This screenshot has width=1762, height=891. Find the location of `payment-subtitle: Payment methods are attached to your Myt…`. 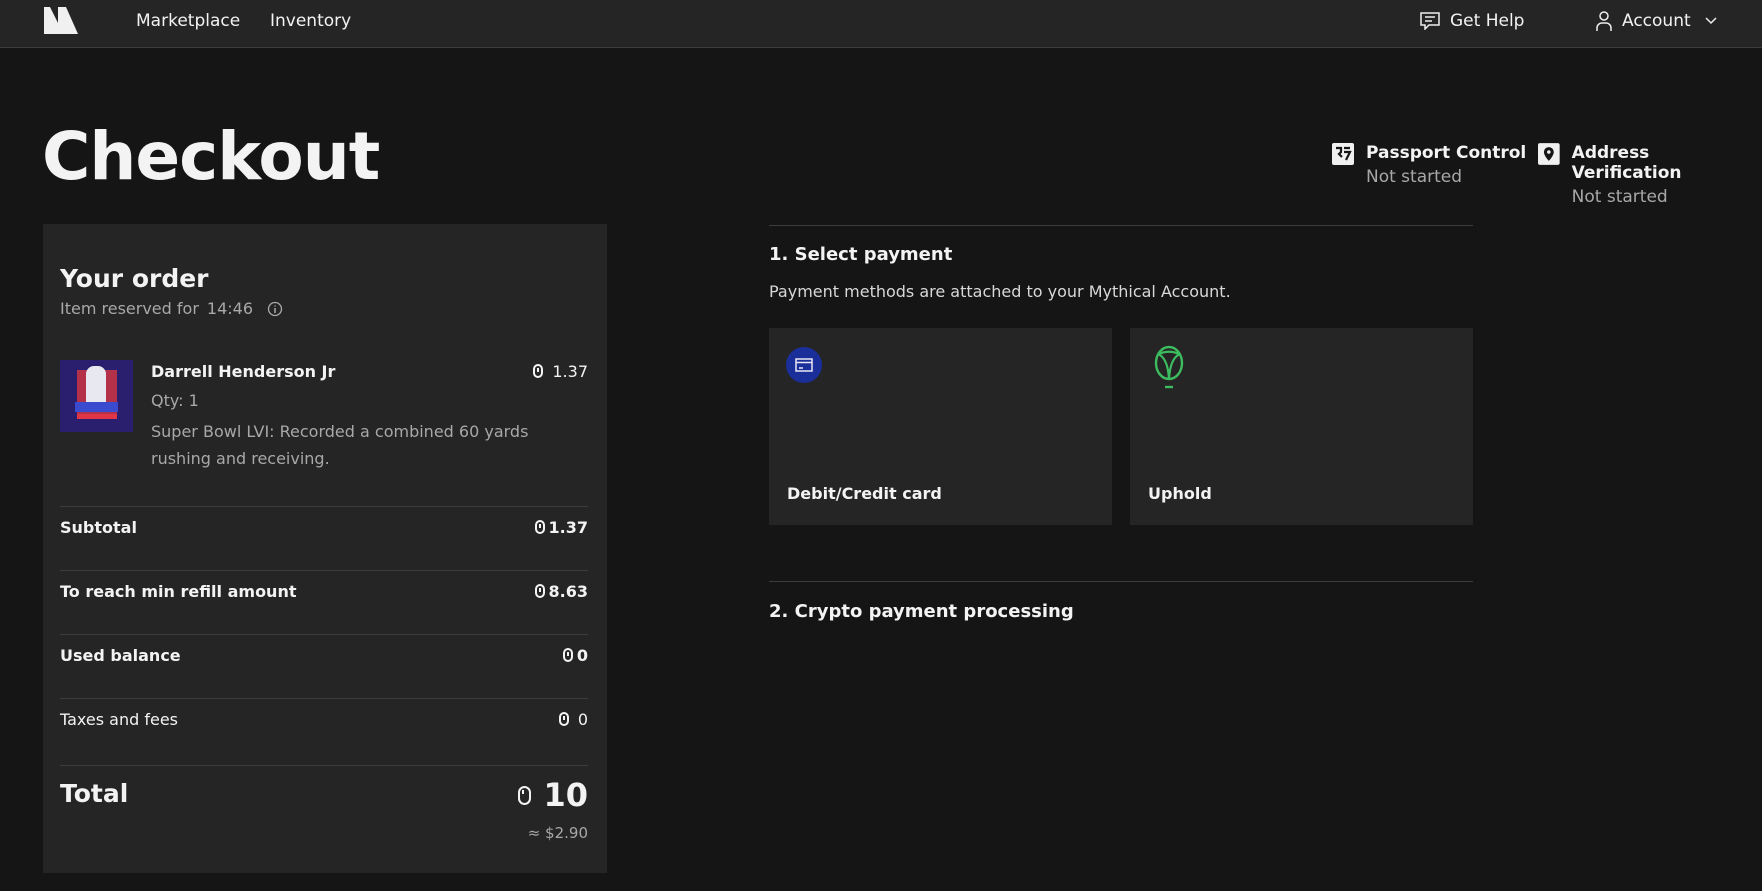

payment-subtitle: Payment methods are attached to your Myt… is located at coordinates (1000, 291).